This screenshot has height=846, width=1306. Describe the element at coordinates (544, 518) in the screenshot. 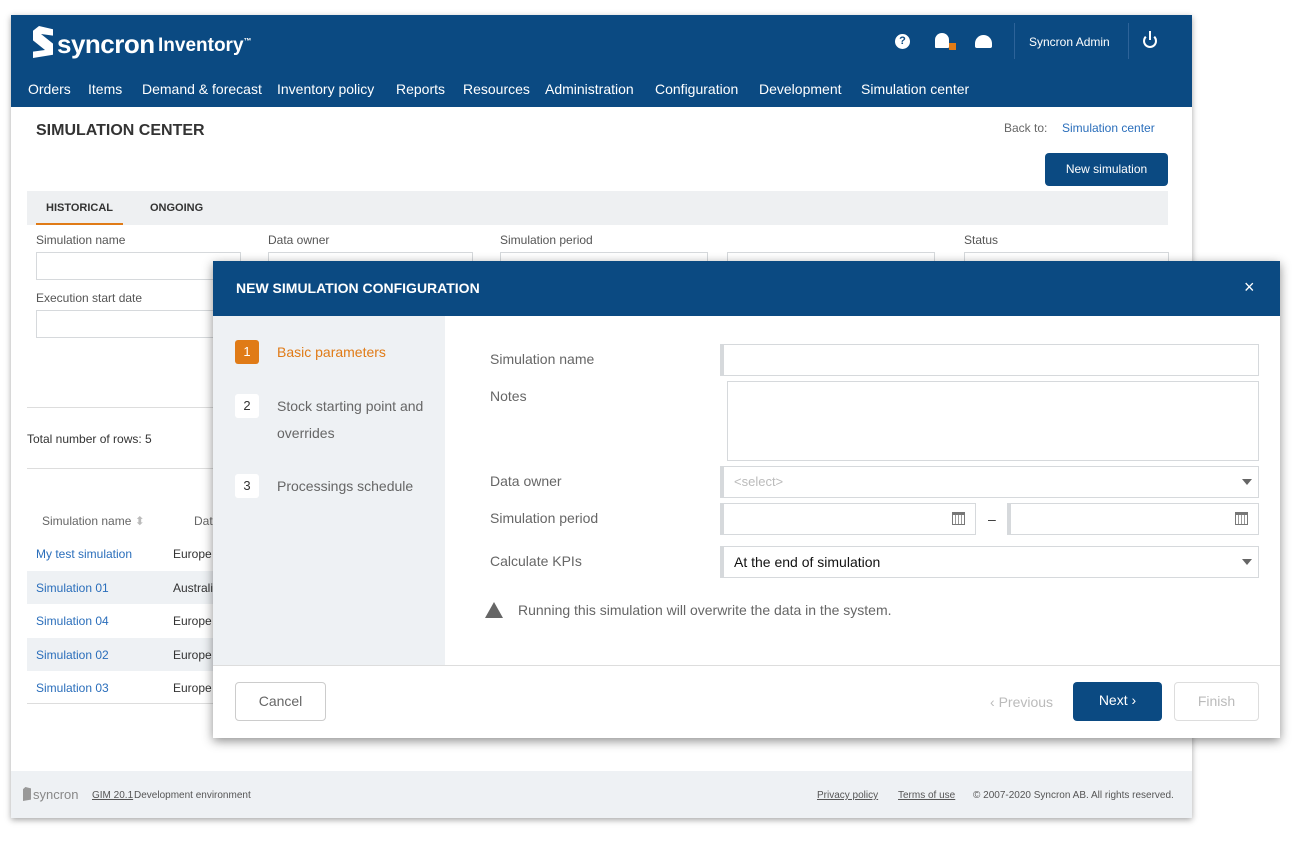

I see `simulation-period-label: Simulation period` at that location.